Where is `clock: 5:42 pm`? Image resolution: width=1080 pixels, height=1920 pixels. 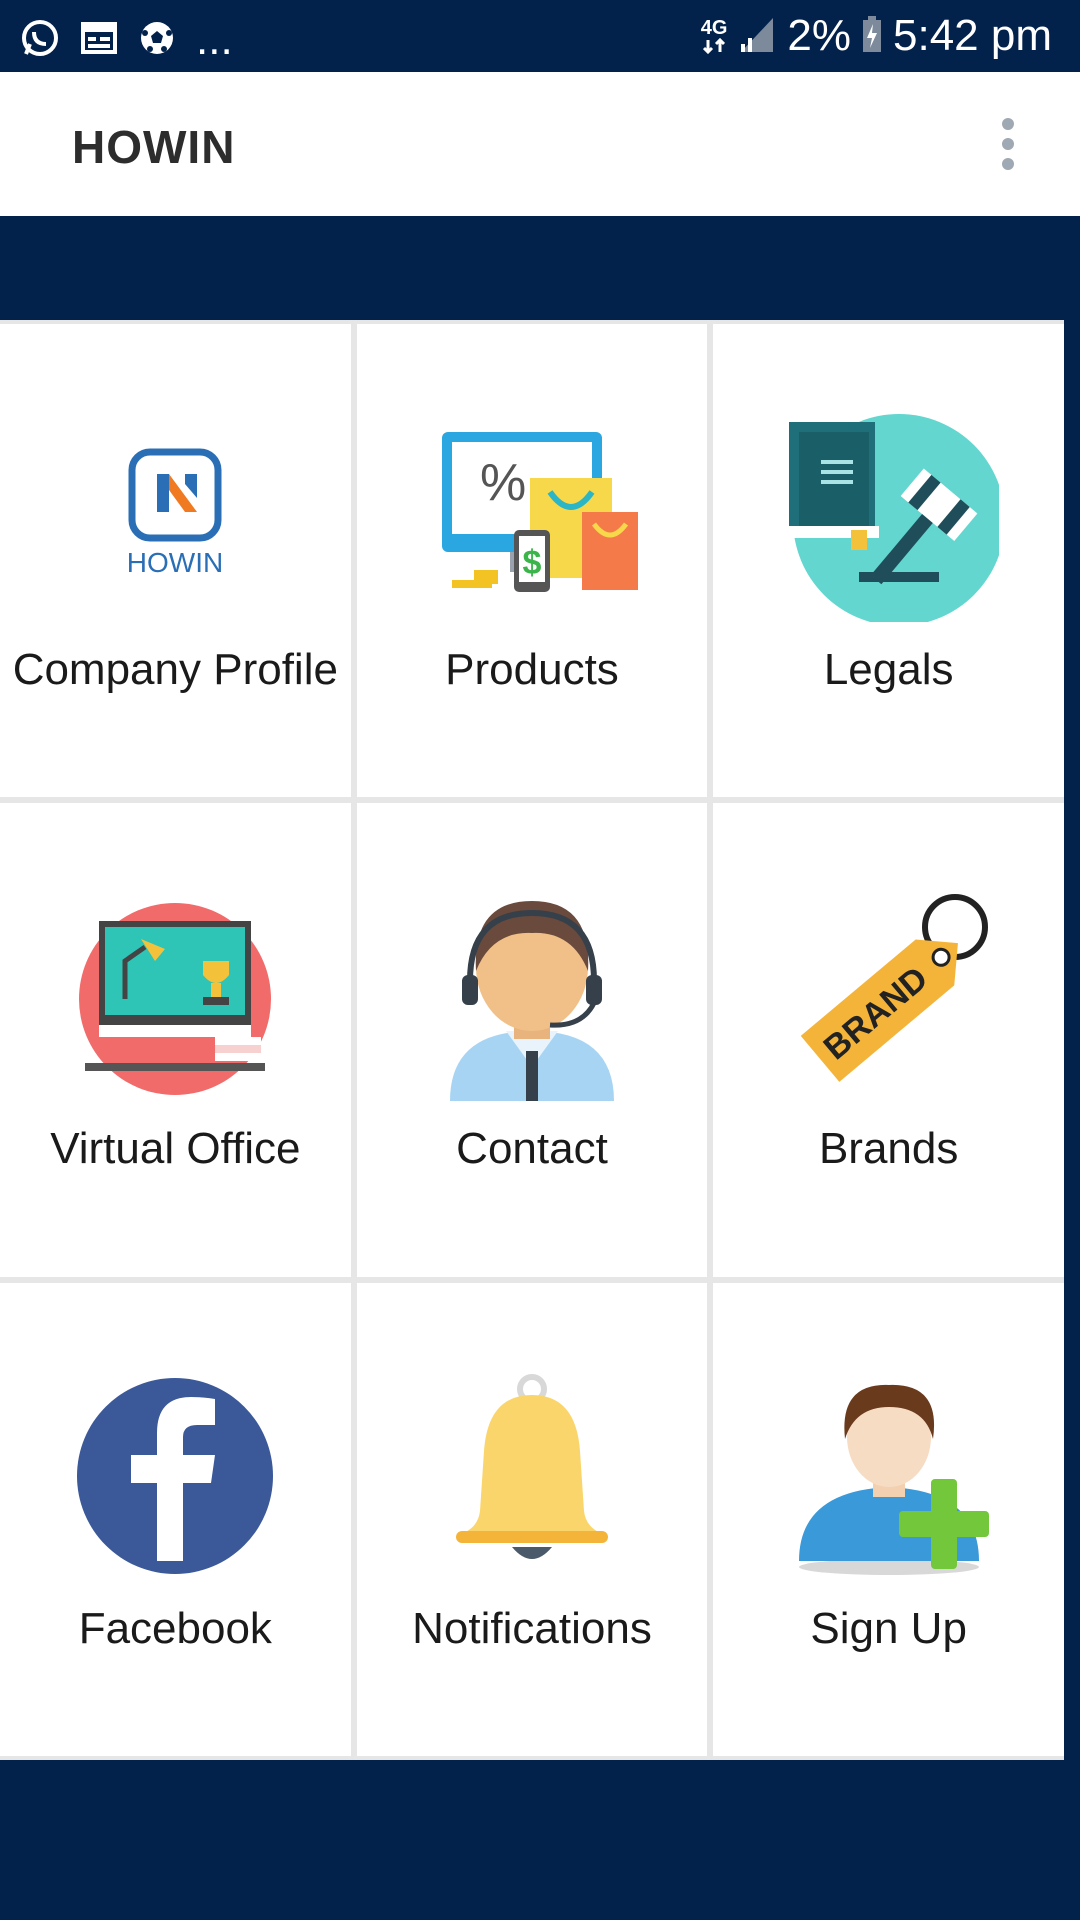
clock: 5:42 pm is located at coordinates (972, 35).